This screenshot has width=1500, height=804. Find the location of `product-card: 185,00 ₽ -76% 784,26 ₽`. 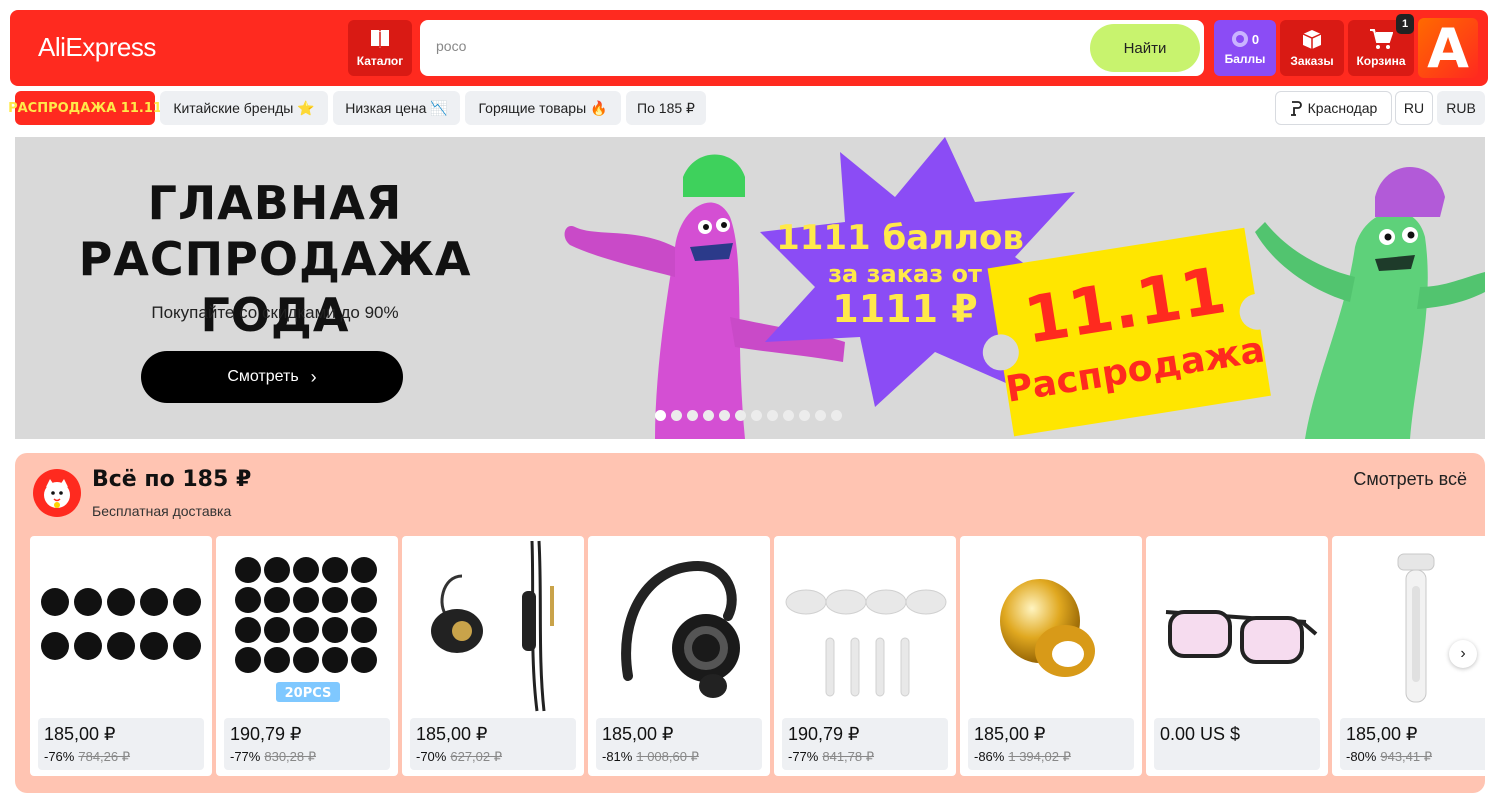

product-card: 185,00 ₽ -76% 784,26 ₽ is located at coordinates (121, 656).